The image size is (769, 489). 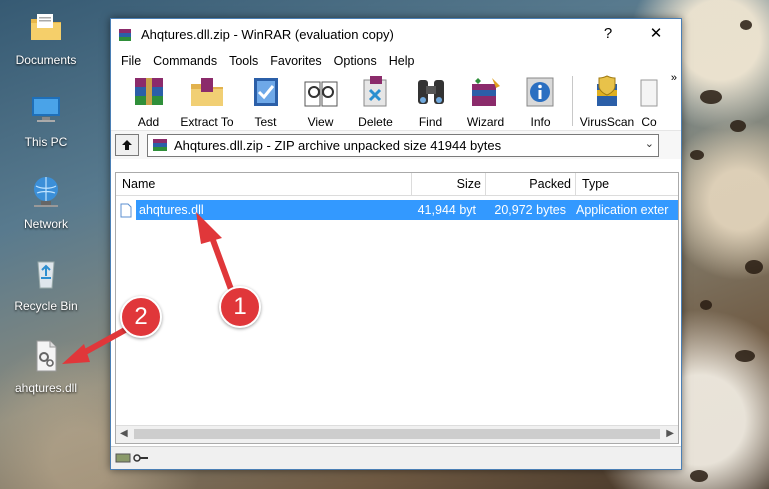 What do you see at coordinates (141, 317) in the screenshot?
I see `annotation-badge-2: 2` at bounding box center [141, 317].